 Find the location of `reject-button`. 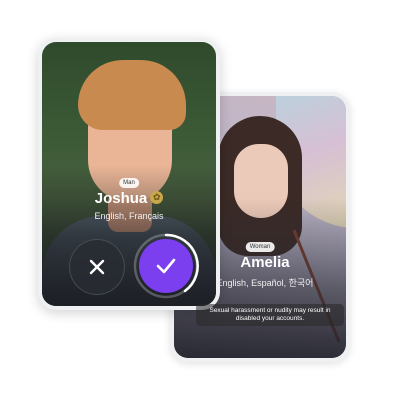

reject-button is located at coordinates (97, 267).